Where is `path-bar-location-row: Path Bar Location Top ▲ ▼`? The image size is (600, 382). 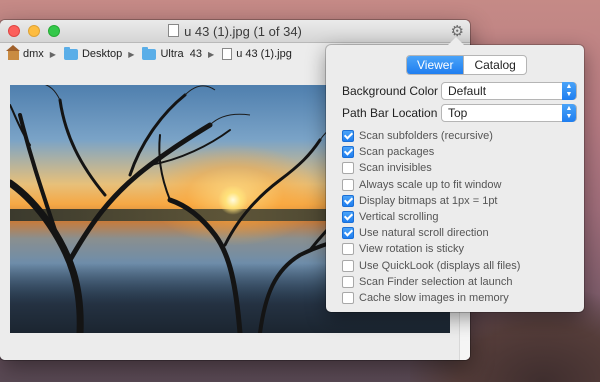 path-bar-location-row: Path Bar Location Top ▲ ▼ is located at coordinates (459, 113).